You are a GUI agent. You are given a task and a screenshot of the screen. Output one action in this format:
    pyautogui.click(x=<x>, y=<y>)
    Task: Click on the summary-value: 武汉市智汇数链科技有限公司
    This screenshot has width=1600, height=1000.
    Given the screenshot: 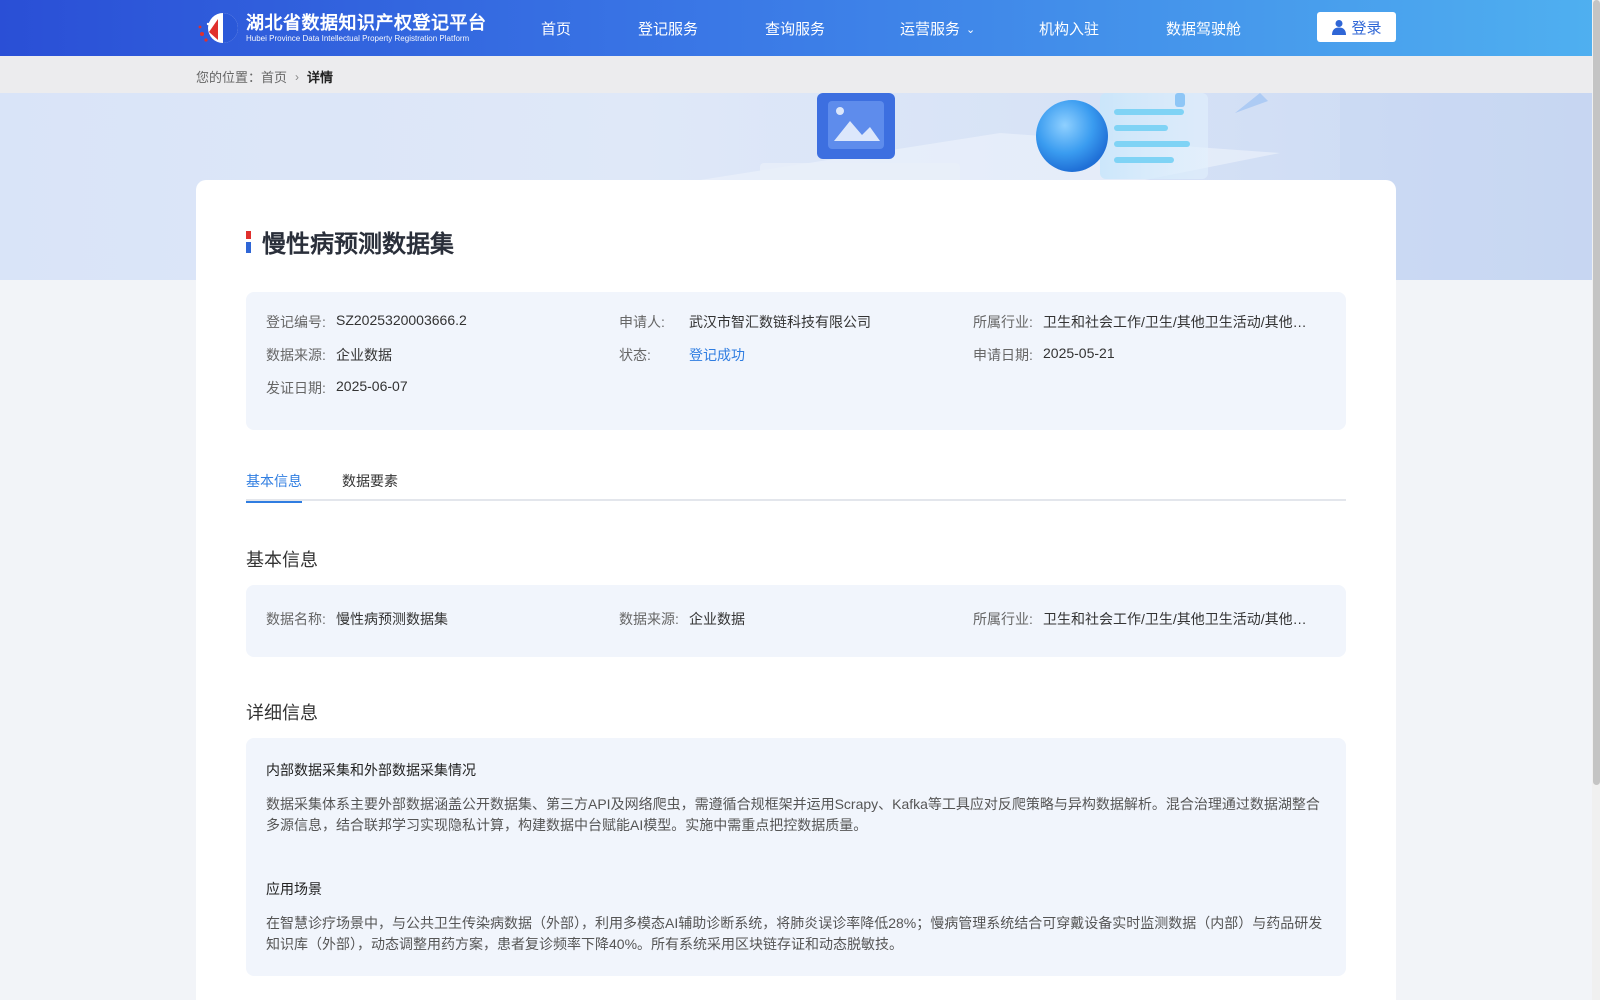 What is the action you would take?
    pyautogui.click(x=780, y=322)
    